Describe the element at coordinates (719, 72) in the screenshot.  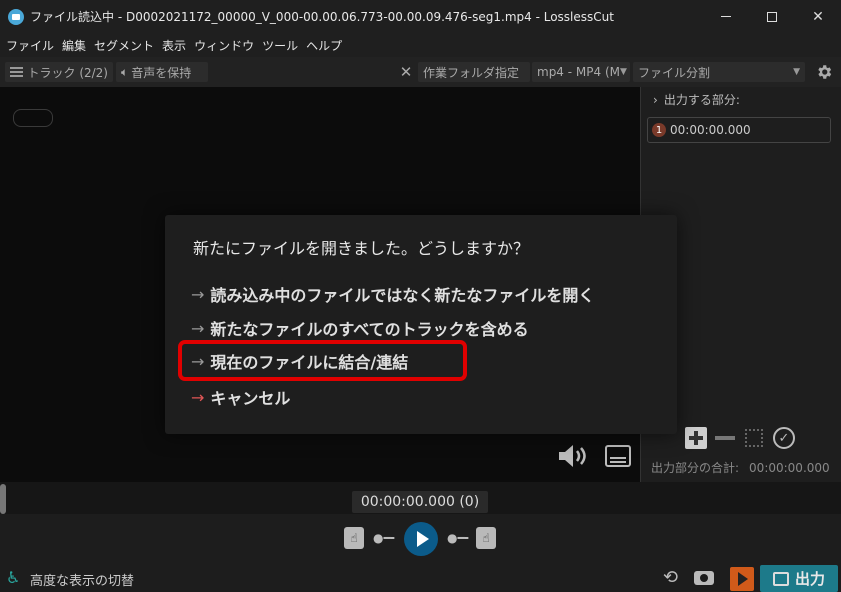
I see `export-mode-select: ファイル分割 ▼` at that location.